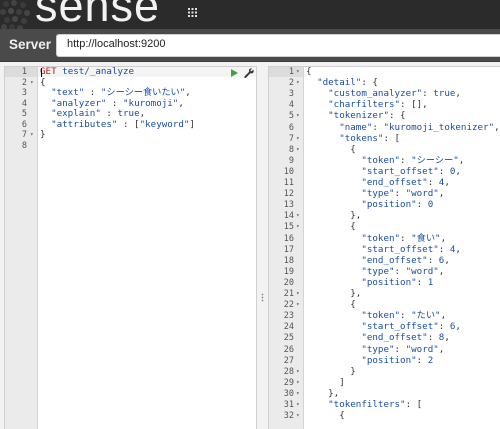  What do you see at coordinates (130, 135) in the screenshot?
I see `code-line: 7 ▾}` at bounding box center [130, 135].